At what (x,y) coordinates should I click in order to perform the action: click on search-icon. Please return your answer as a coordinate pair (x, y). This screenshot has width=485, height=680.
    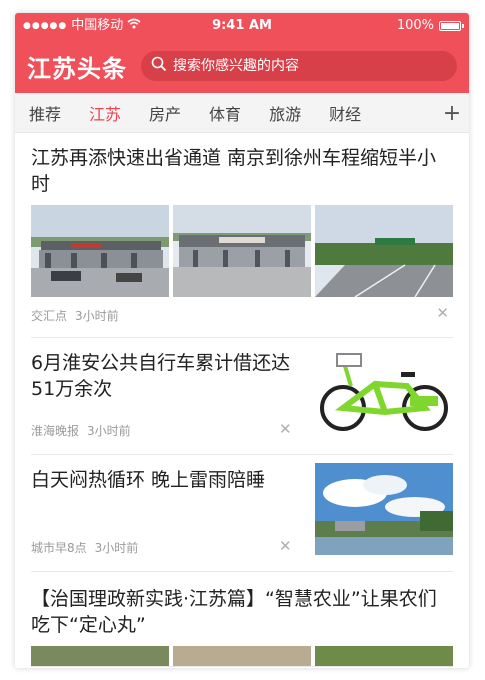
    Looking at the image, I should click on (159, 66).